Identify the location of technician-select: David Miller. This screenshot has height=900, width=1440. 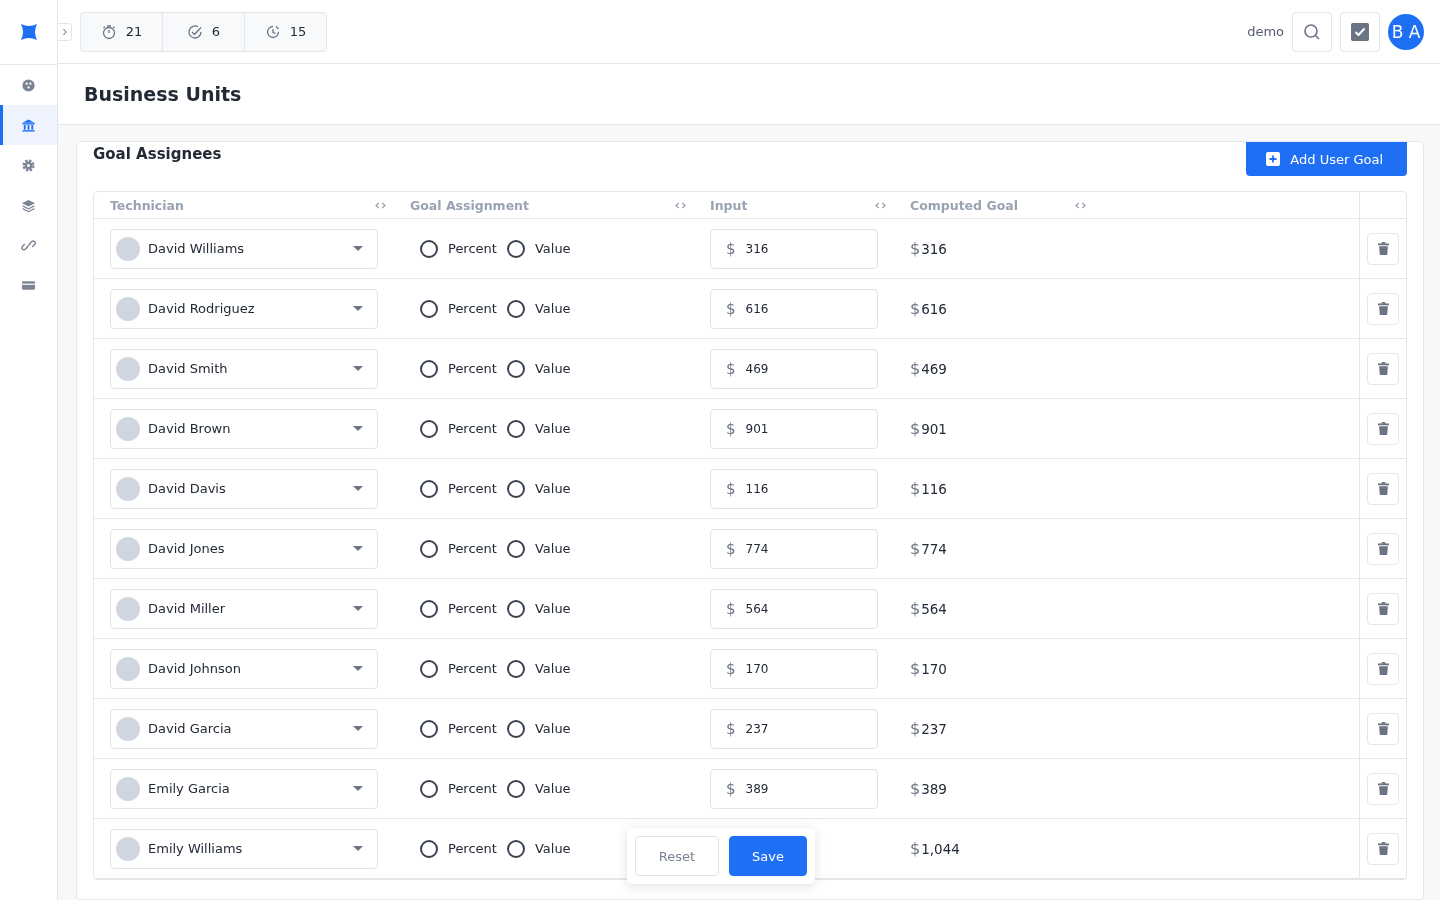
(244, 608).